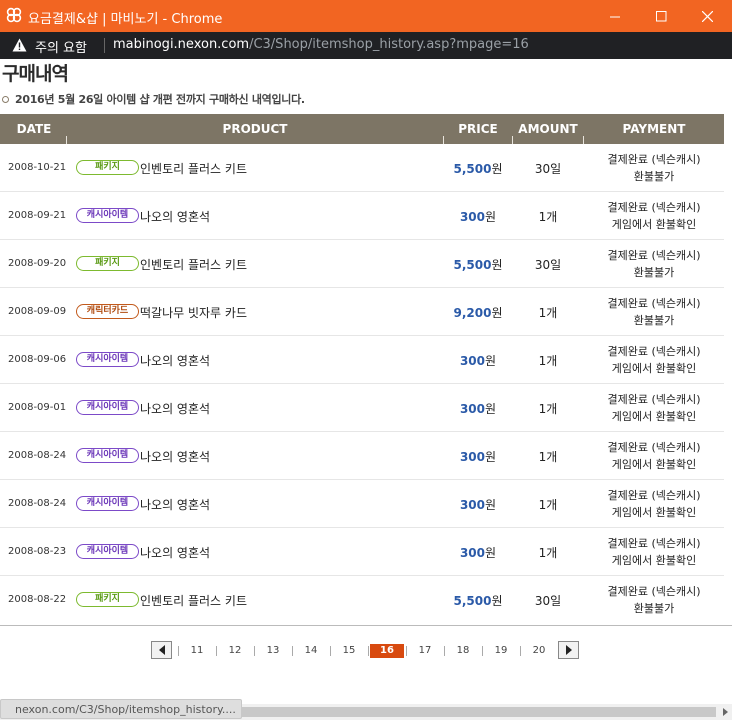 The height and width of the screenshot is (720, 732). I want to click on page-link: 18, so click(463, 651).